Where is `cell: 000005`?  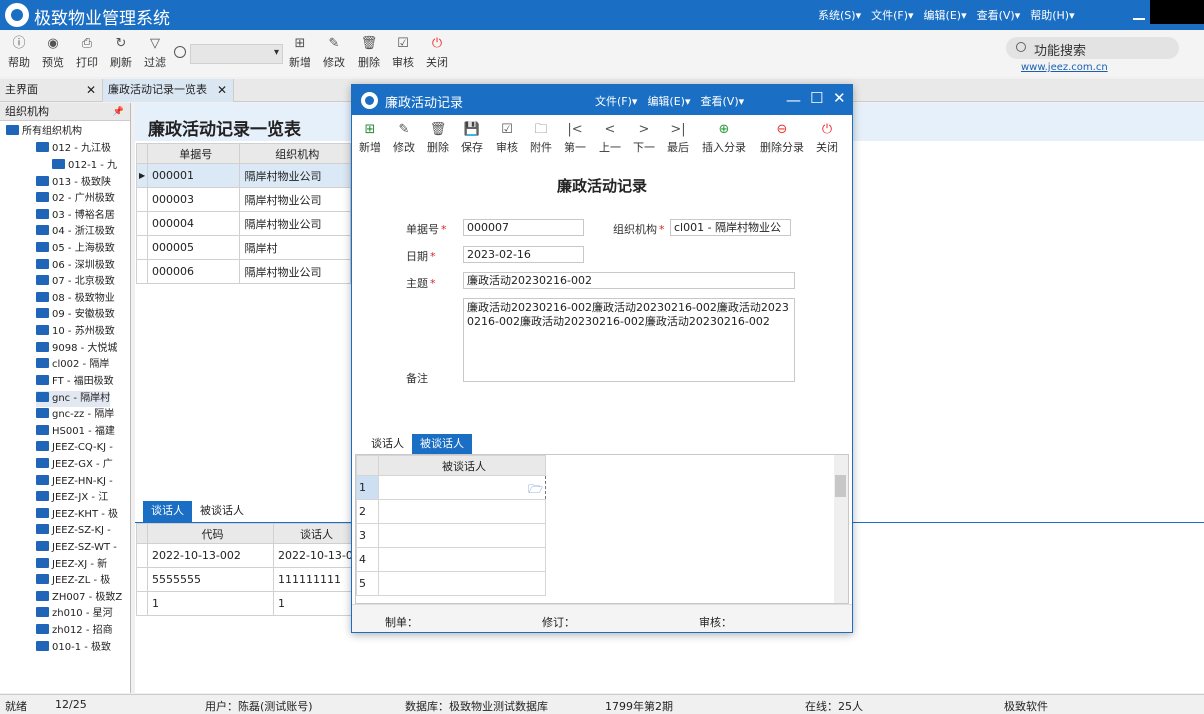 cell: 000005 is located at coordinates (194, 247).